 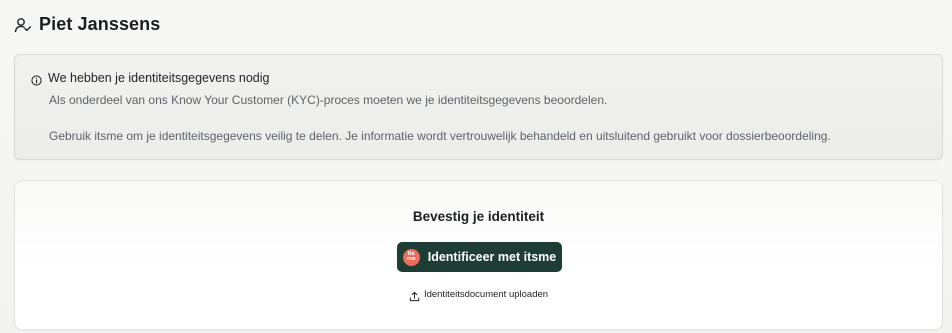 I want to click on itsme-logo-text: its me, so click(x=411, y=256).